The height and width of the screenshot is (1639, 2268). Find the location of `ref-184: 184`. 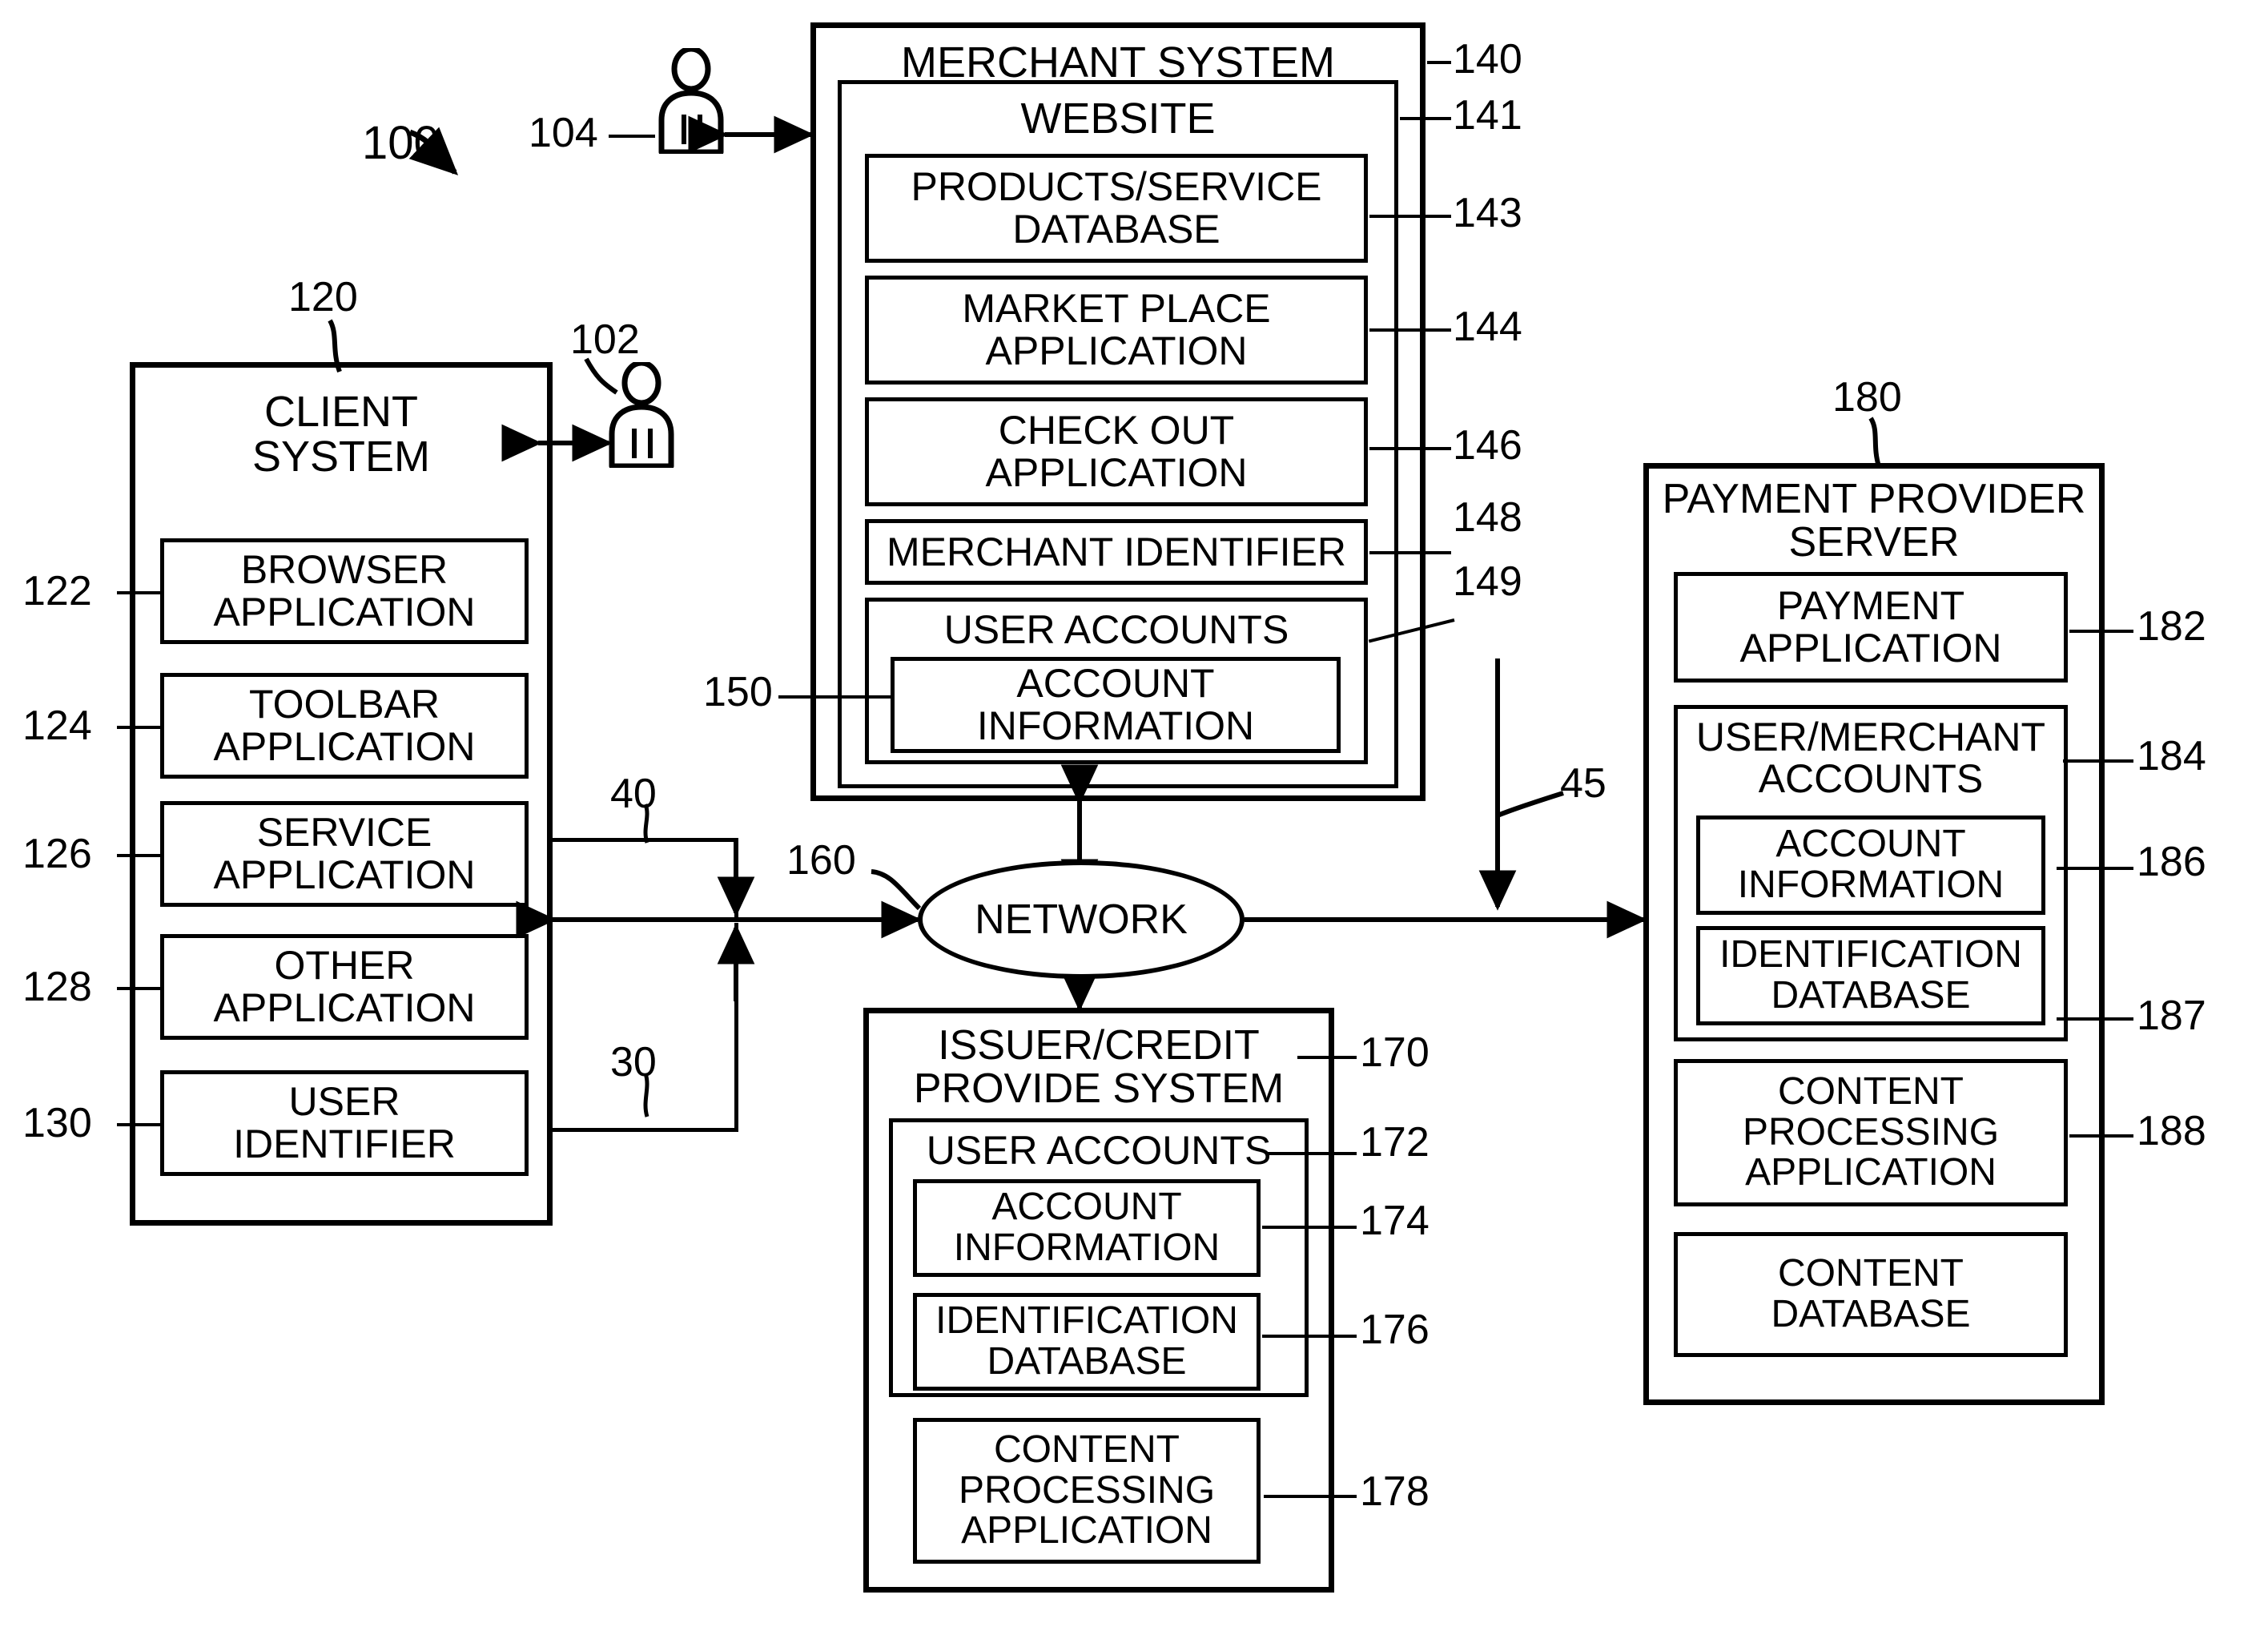

ref-184: 184 is located at coordinates (2171, 756).